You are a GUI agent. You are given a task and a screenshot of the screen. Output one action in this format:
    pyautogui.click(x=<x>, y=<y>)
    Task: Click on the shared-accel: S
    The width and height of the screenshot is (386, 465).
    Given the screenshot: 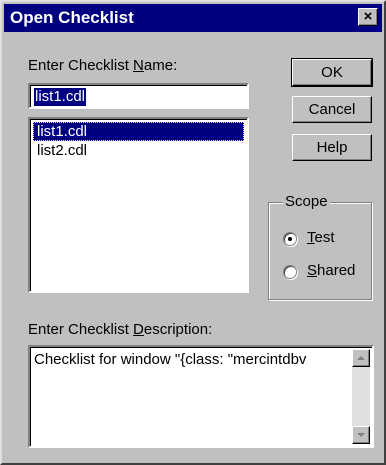 What is the action you would take?
    pyautogui.click(x=312, y=270)
    